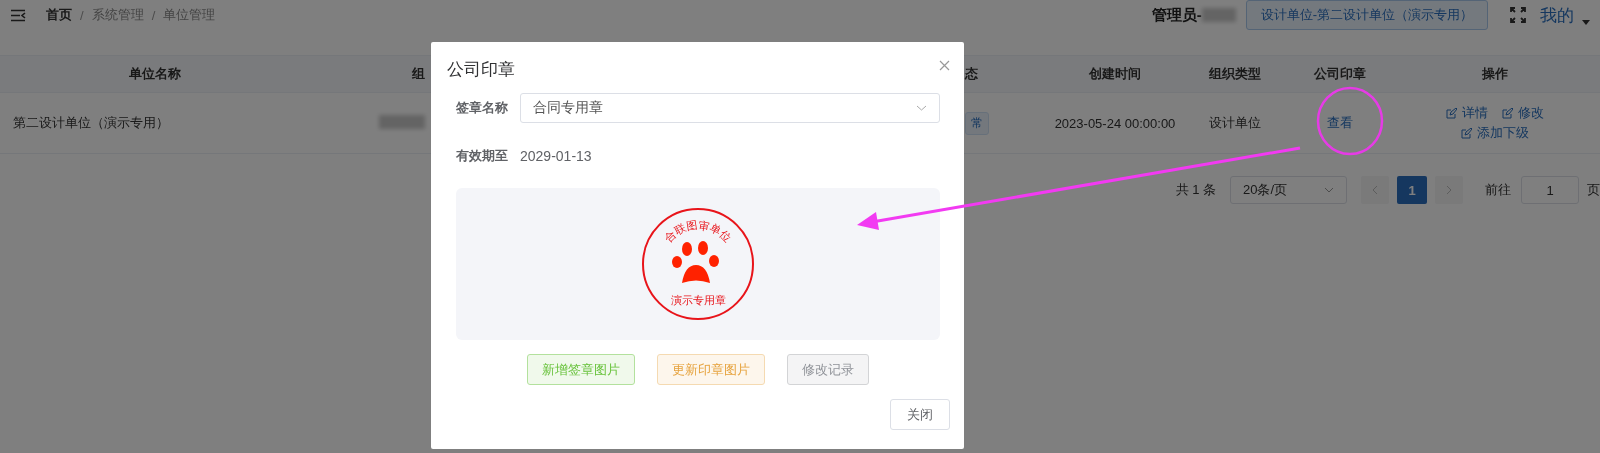 Image resolution: width=1600 pixels, height=453 pixels. Describe the element at coordinates (1340, 73) in the screenshot. I see `column-header: 公司印章` at that location.